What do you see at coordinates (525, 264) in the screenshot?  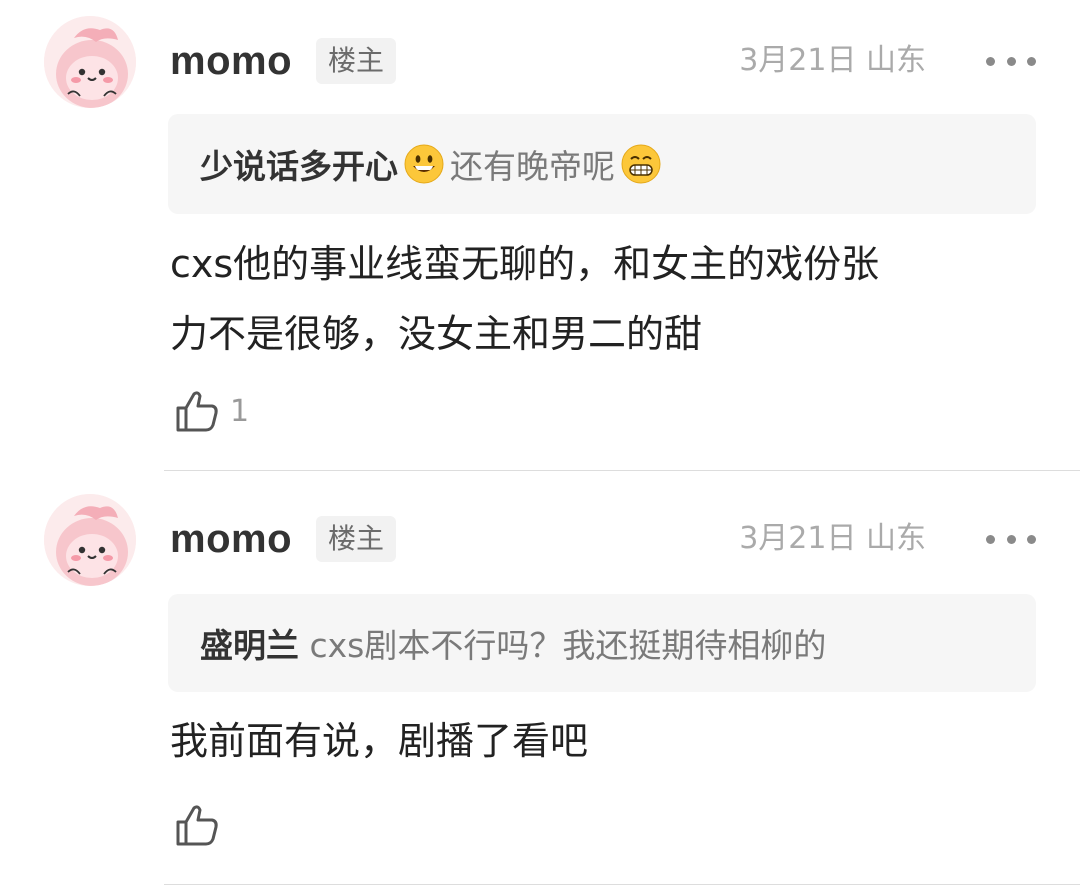 I see `comment-body-line: cxs他的事业线蛮无聊的，和女主的戏份张` at bounding box center [525, 264].